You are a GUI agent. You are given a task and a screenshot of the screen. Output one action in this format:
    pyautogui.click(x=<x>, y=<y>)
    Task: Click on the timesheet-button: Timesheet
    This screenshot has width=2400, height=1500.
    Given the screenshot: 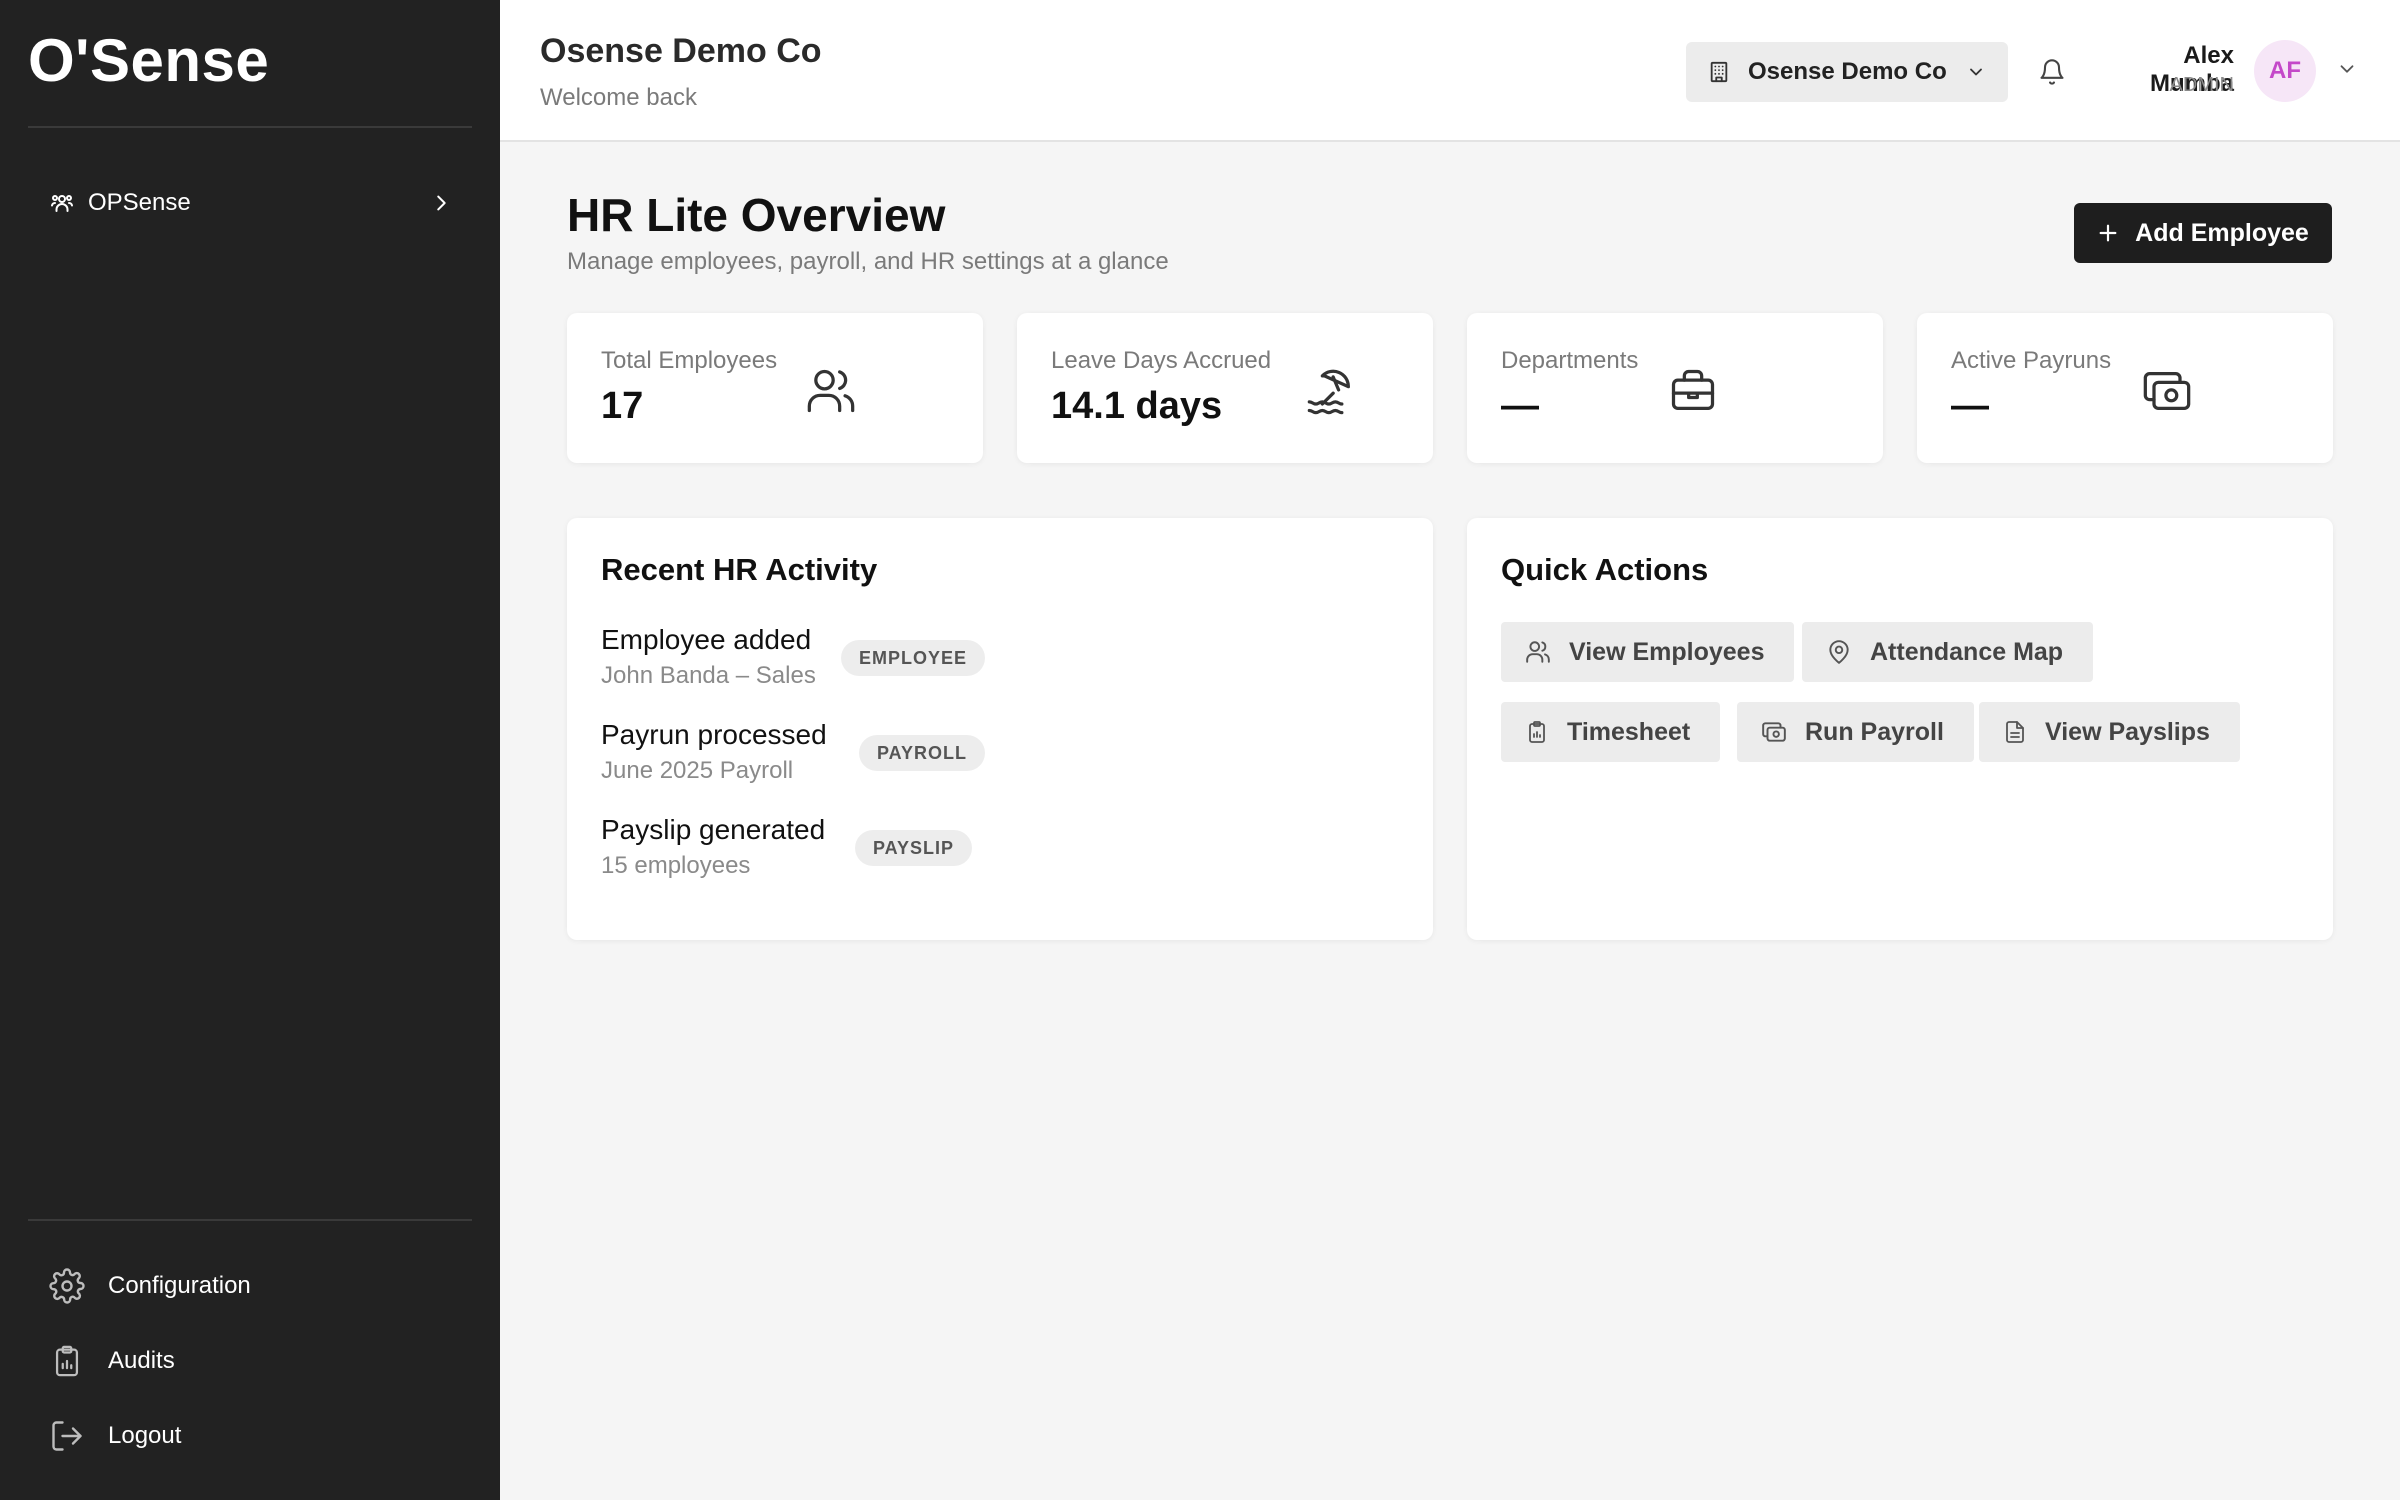 What is the action you would take?
    pyautogui.click(x=1611, y=732)
    